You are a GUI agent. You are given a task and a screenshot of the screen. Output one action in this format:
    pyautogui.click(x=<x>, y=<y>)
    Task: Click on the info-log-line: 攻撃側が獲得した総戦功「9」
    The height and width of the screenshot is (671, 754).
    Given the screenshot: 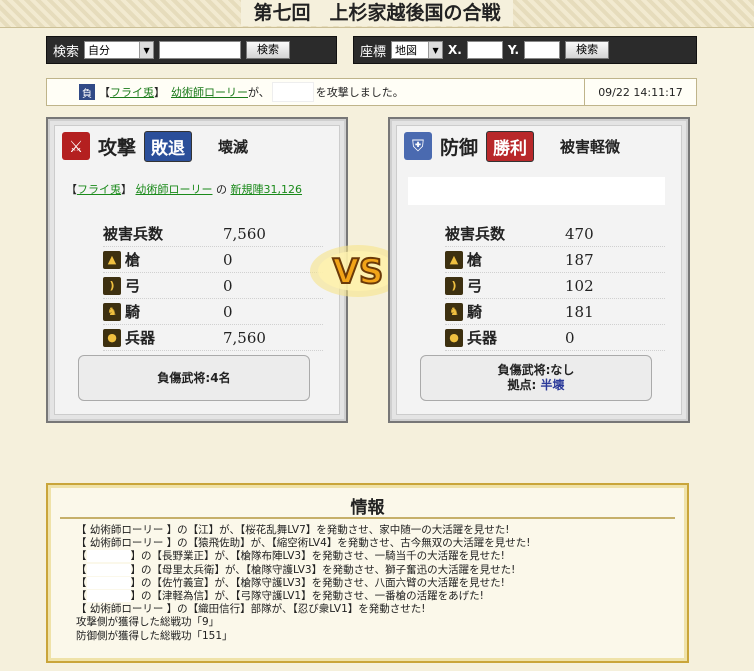 What is the action you would take?
    pyautogui.click(x=303, y=622)
    